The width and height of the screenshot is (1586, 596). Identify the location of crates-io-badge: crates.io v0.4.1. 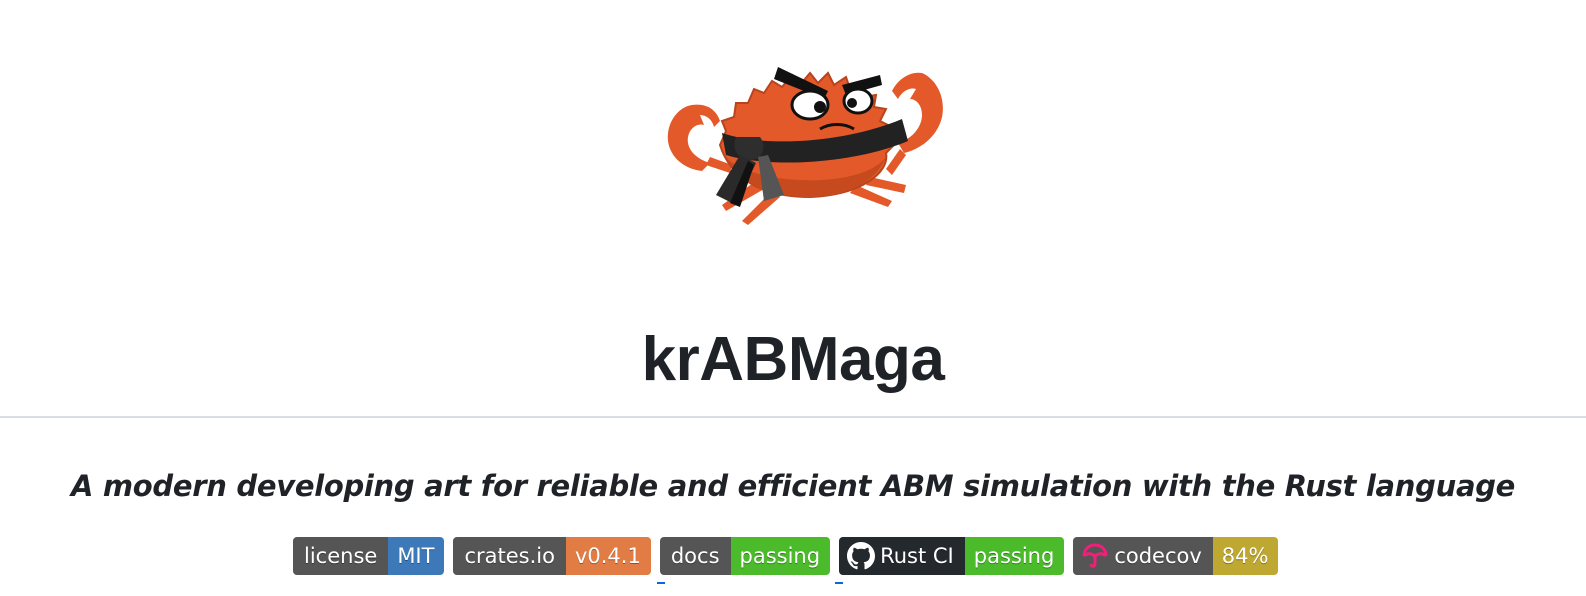
(552, 556).